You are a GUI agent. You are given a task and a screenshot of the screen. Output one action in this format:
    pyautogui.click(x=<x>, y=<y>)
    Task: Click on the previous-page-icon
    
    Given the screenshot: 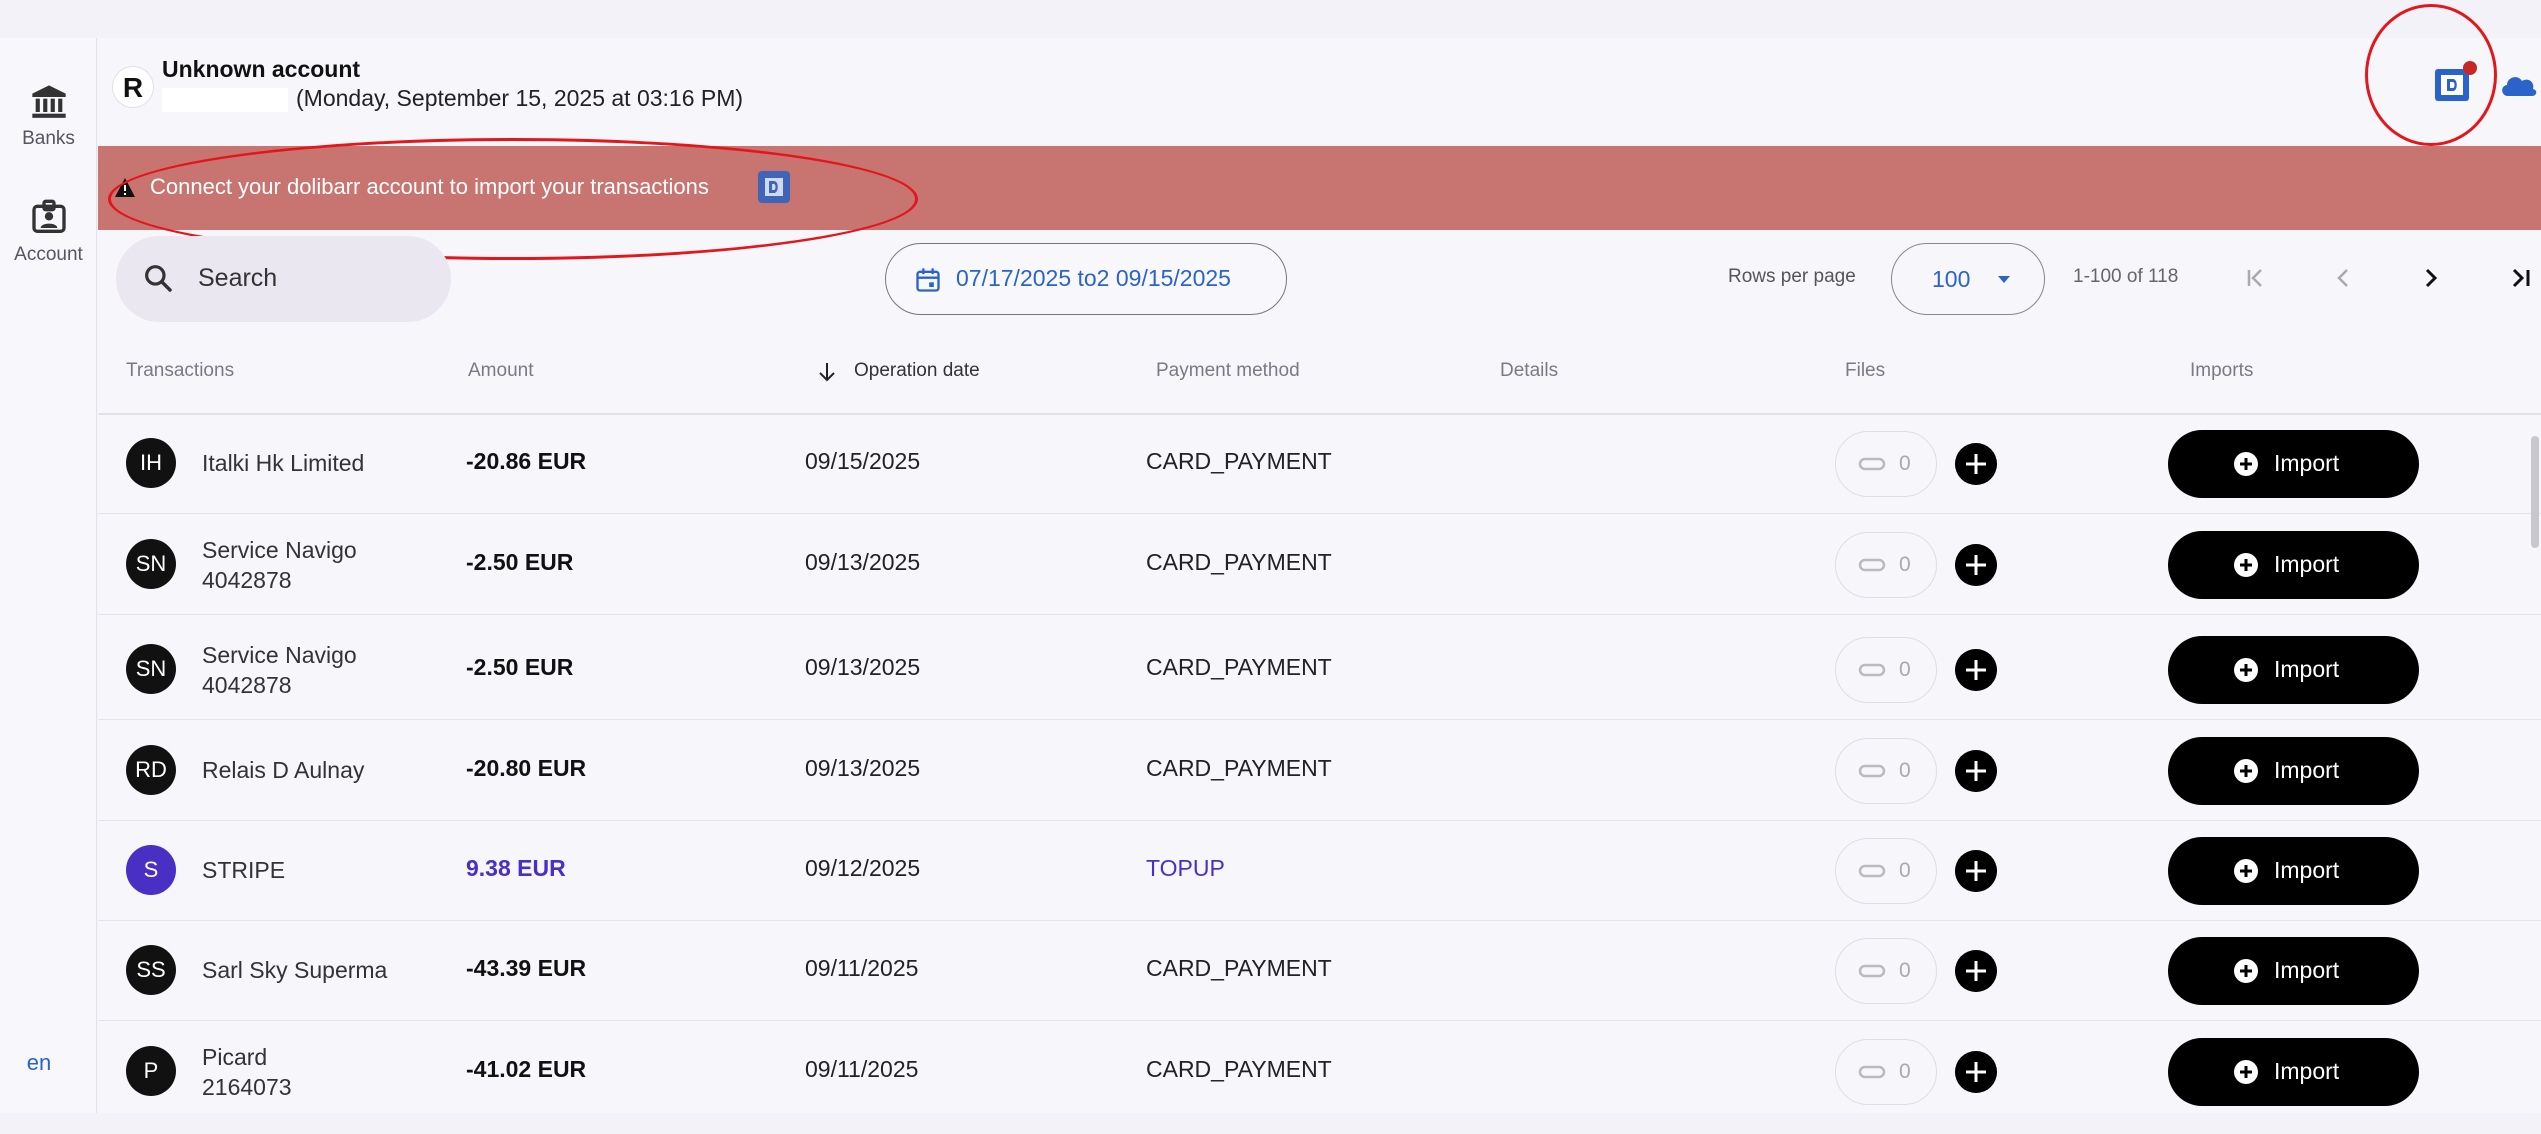 What is the action you would take?
    pyautogui.click(x=2343, y=278)
    